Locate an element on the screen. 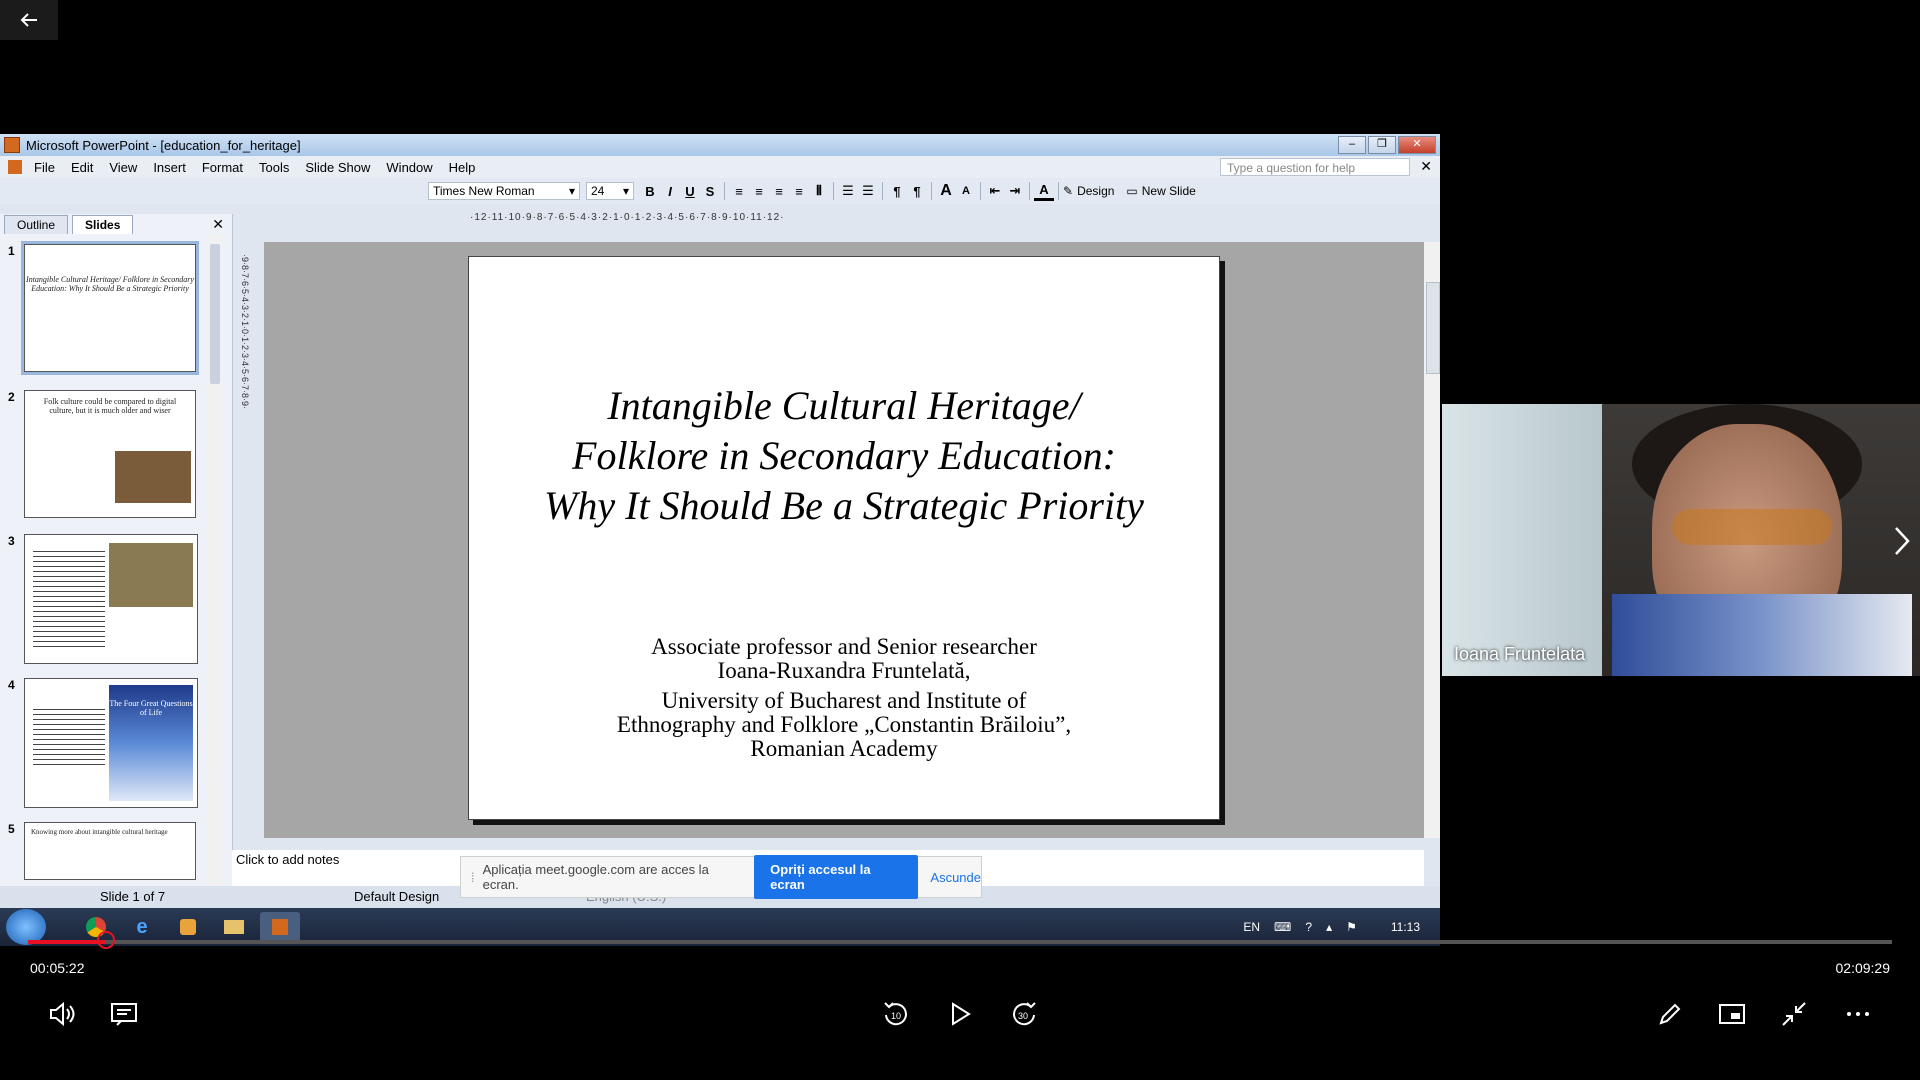 This screenshot has width=1920, height=1080. stop-sharing-button: Opriți accesul la ecran is located at coordinates (836, 877).